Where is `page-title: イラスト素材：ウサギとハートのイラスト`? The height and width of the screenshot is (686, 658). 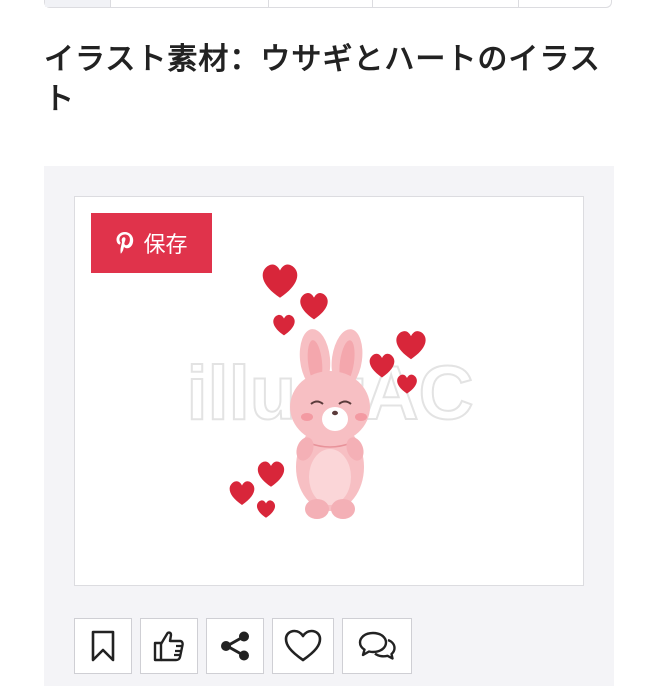
page-title: イラスト素材：ウサギとハートのイラスト is located at coordinates (322, 79).